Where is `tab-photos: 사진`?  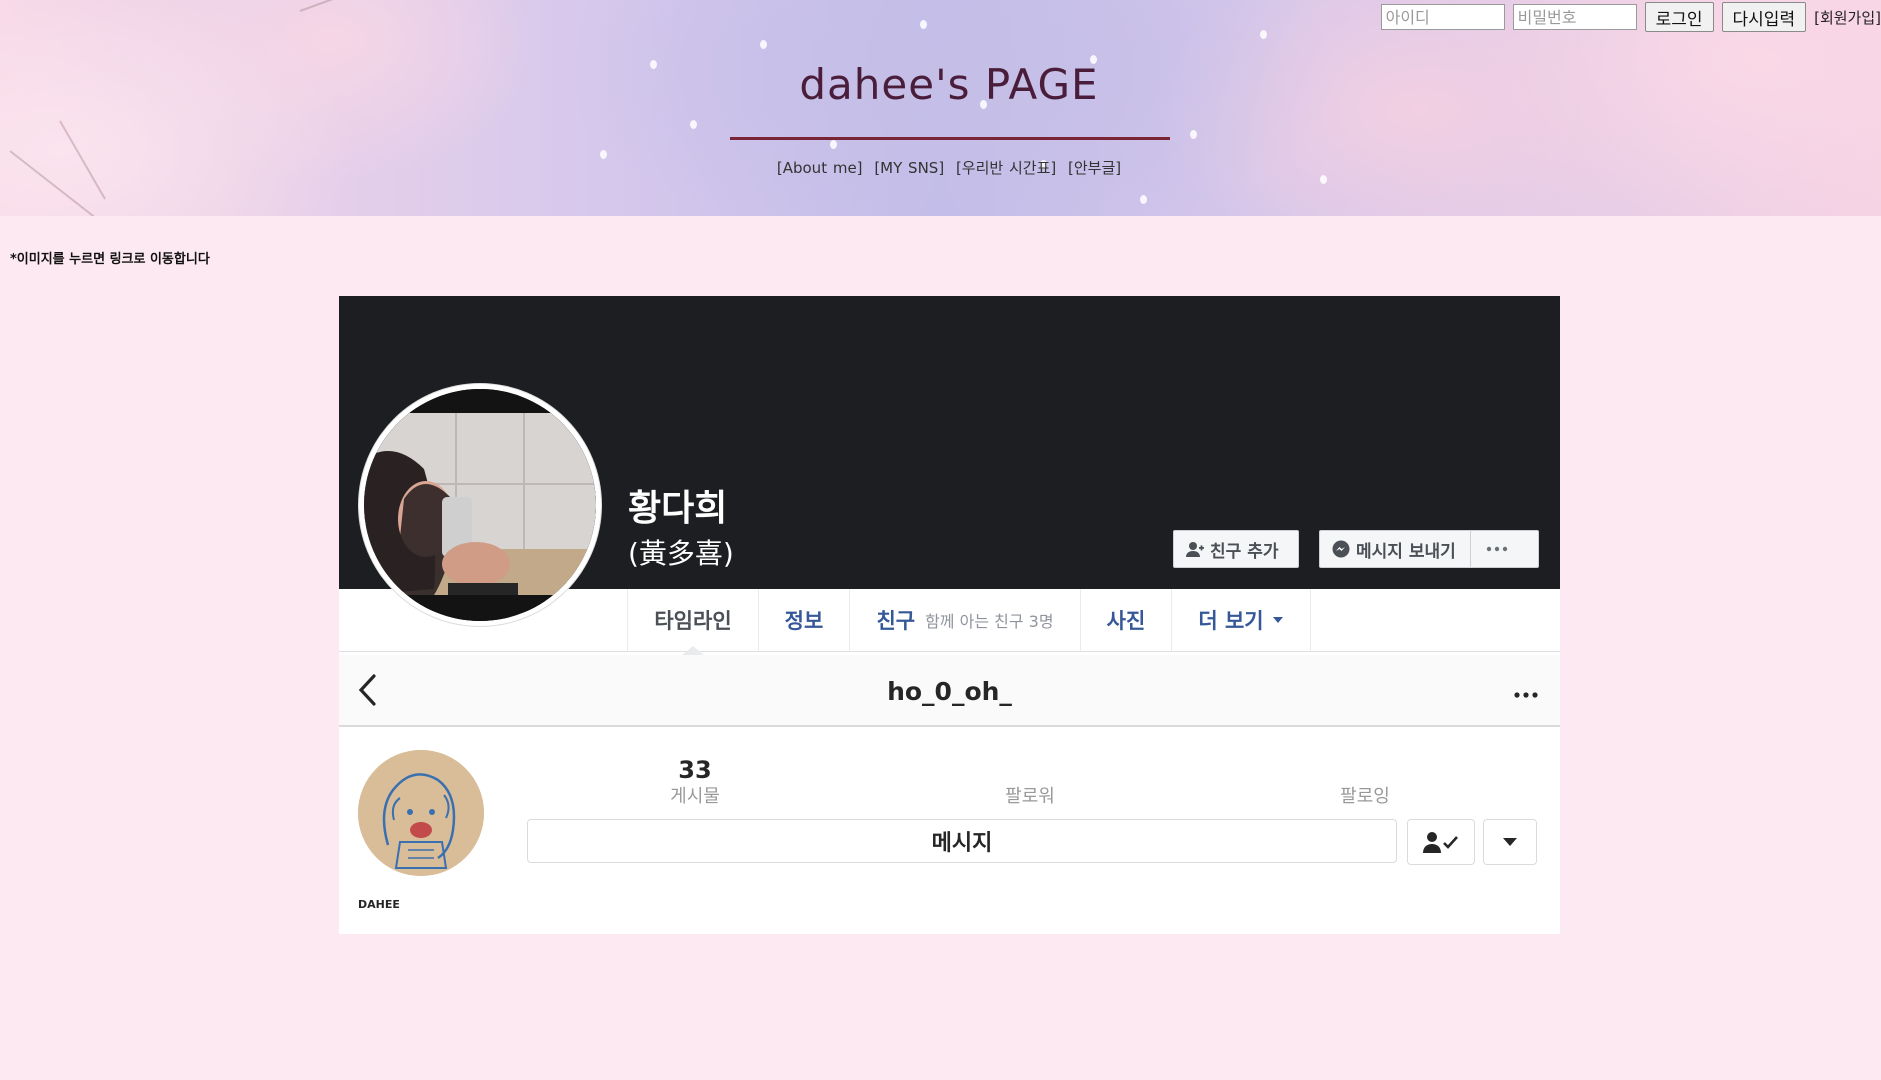
tab-photos: 사진 is located at coordinates (1125, 620).